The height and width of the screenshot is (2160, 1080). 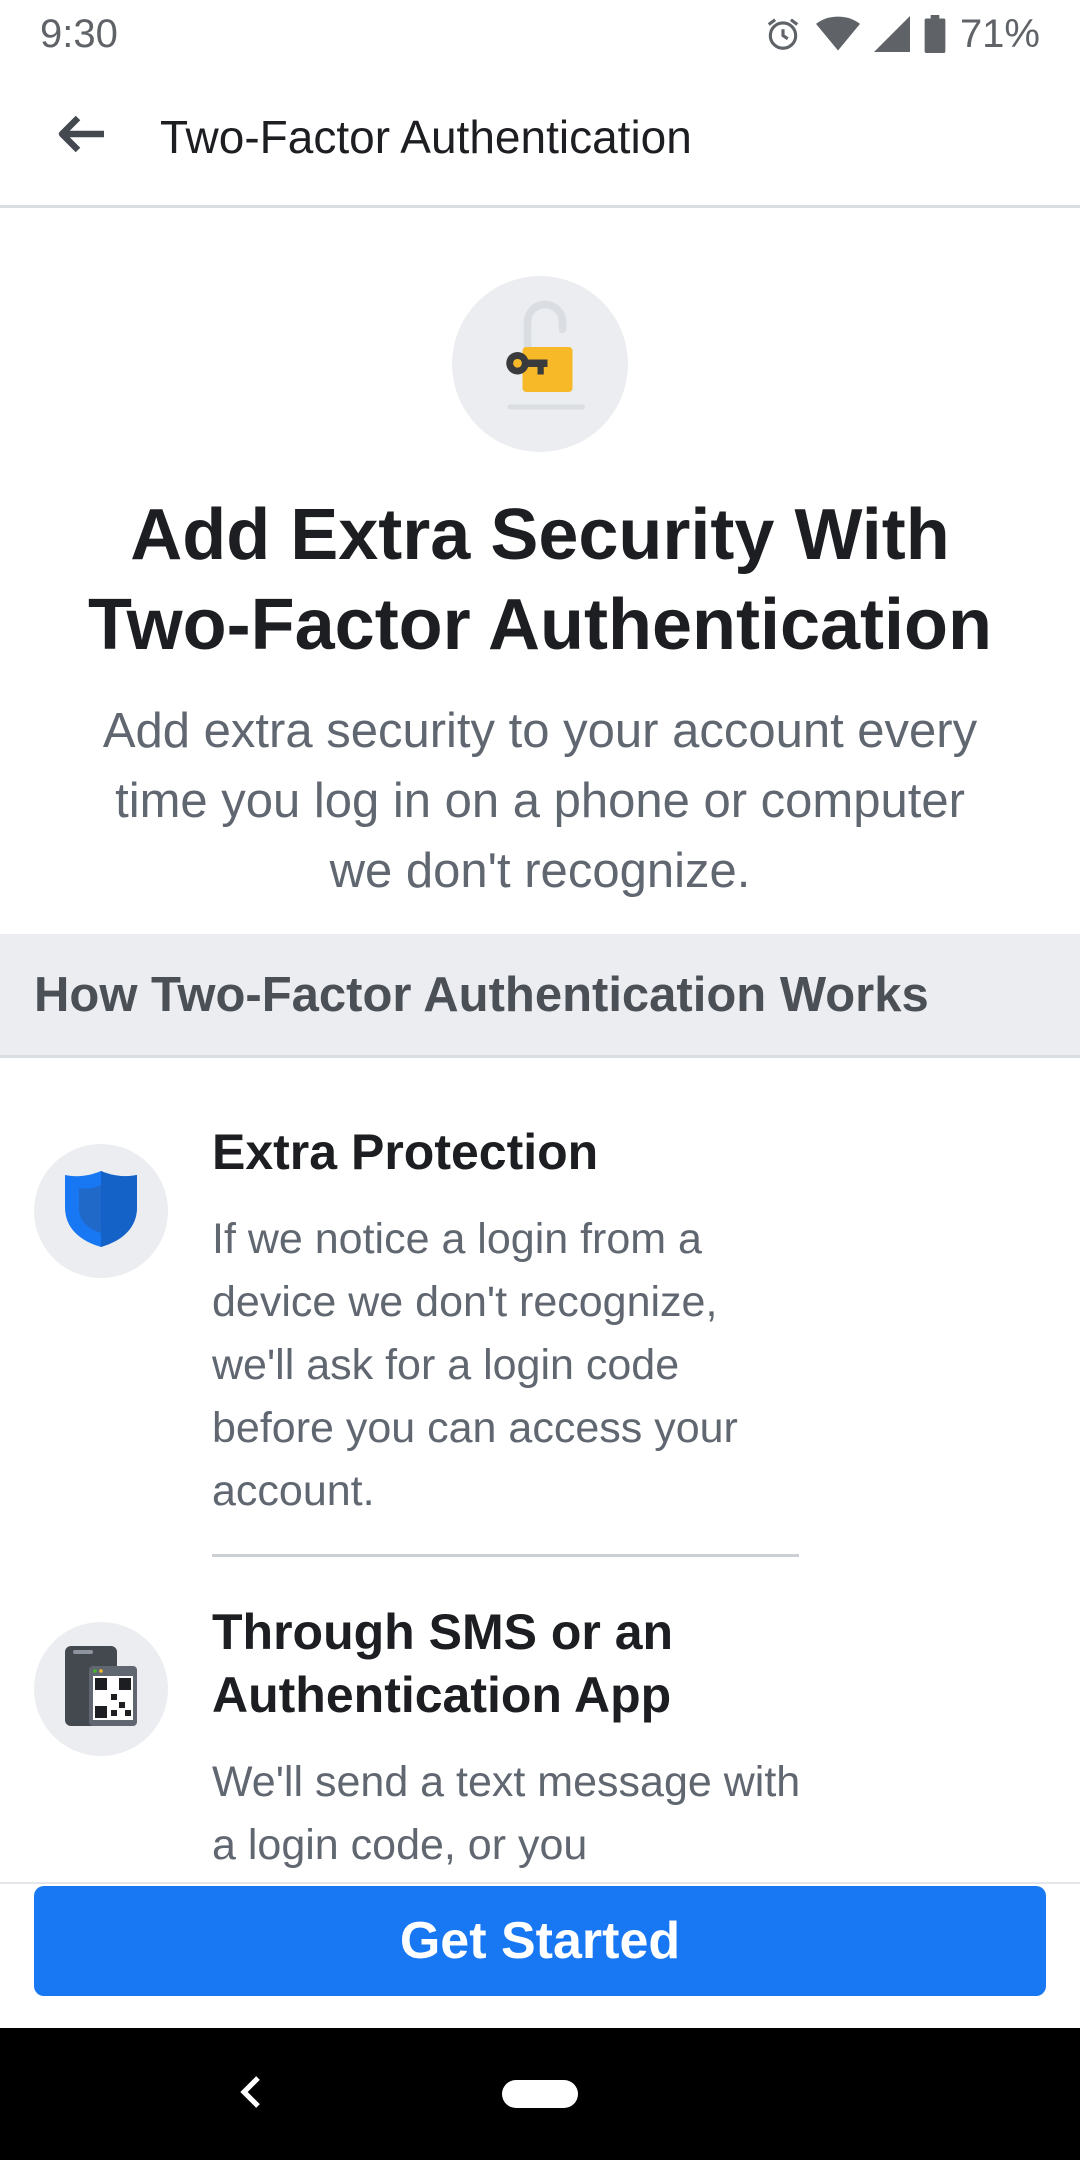 What do you see at coordinates (837, 34) in the screenshot?
I see `wifi-icon` at bounding box center [837, 34].